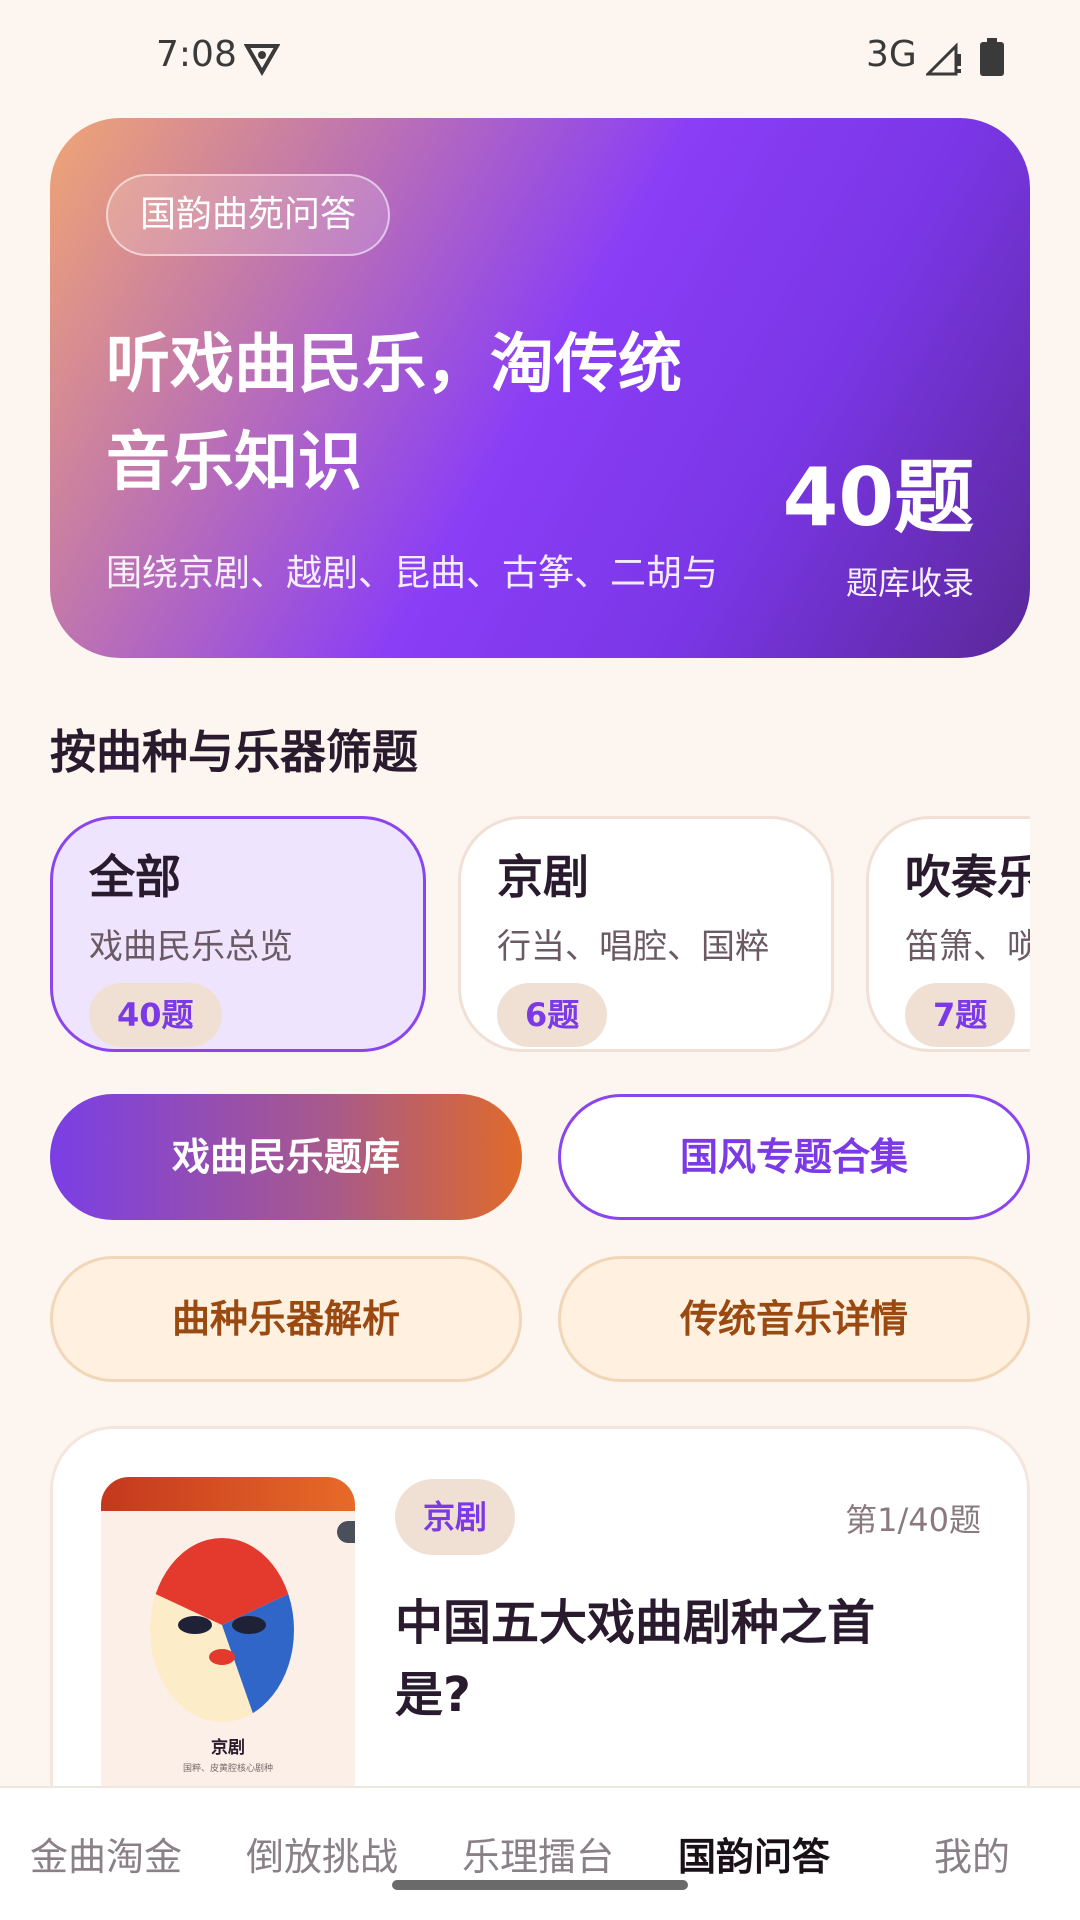  What do you see at coordinates (412, 573) in the screenshot?
I see `hero-subtitle: 围绕京剧、越剧、昆曲、古筝、二胡与` at bounding box center [412, 573].